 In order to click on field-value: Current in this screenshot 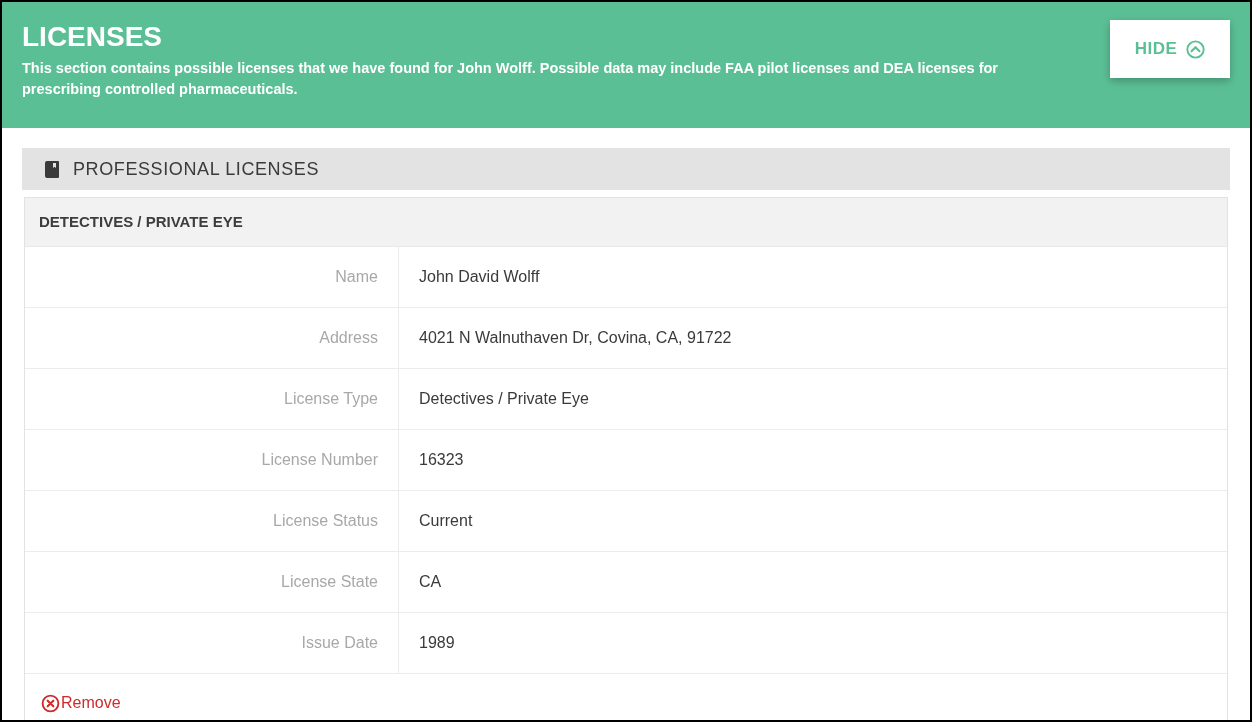, I will do `click(446, 521)`.